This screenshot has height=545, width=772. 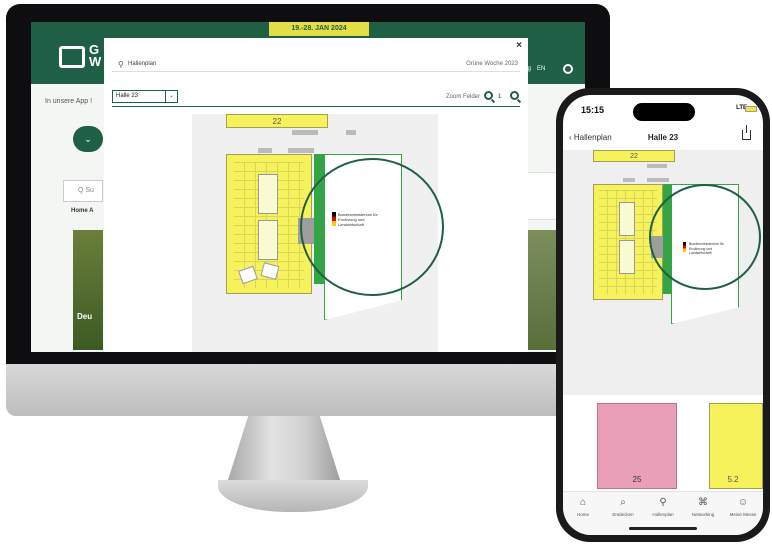 What do you see at coordinates (582, 514) in the screenshot?
I see `tab-label: Home` at bounding box center [582, 514].